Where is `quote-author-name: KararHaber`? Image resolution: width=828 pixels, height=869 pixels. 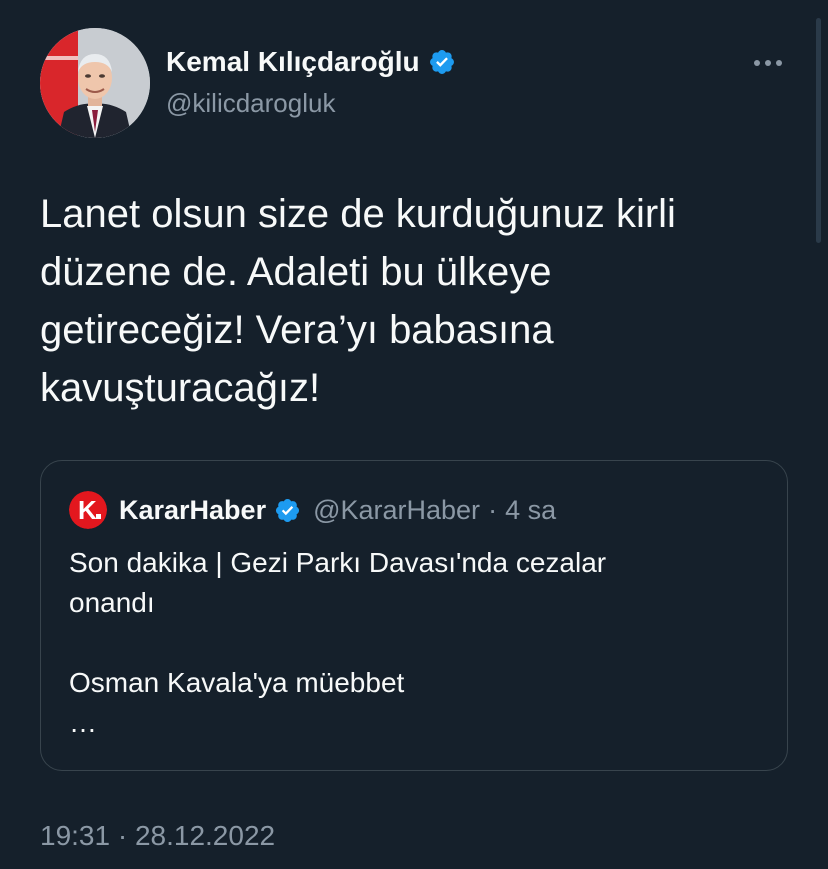
quote-author-name: KararHaber is located at coordinates (192, 510).